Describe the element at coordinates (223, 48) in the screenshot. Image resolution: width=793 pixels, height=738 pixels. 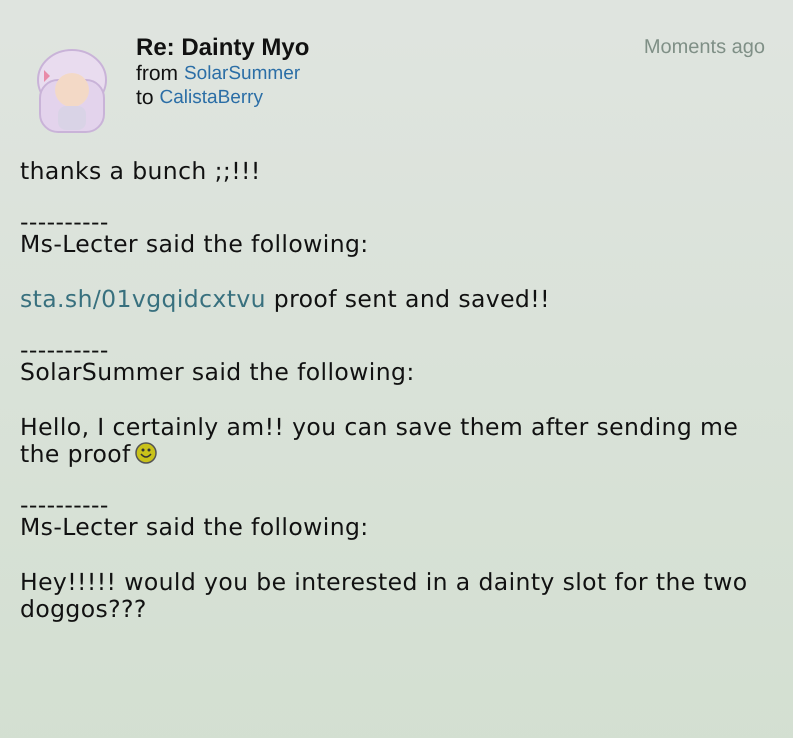
I see `message-title: Re: Dainty Myo` at that location.